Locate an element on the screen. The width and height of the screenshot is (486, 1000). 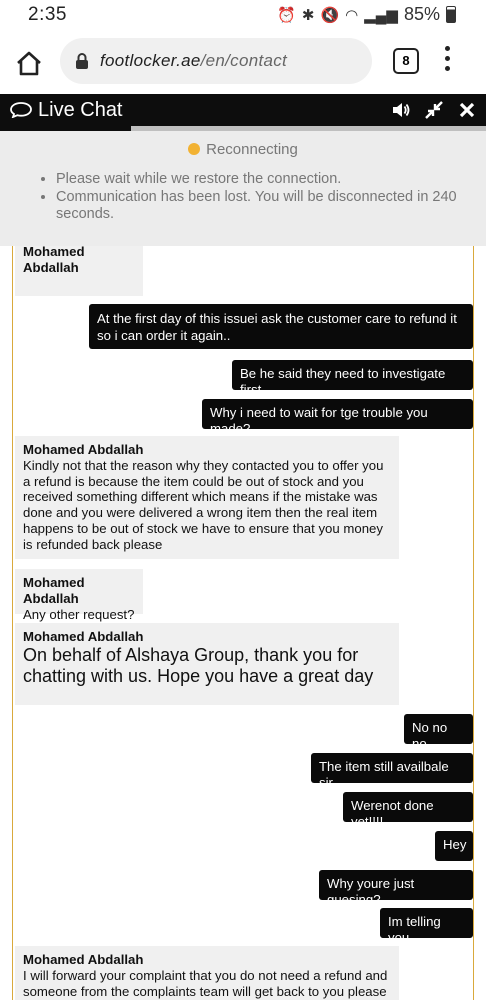
status-dot-icon is located at coordinates (194, 149).